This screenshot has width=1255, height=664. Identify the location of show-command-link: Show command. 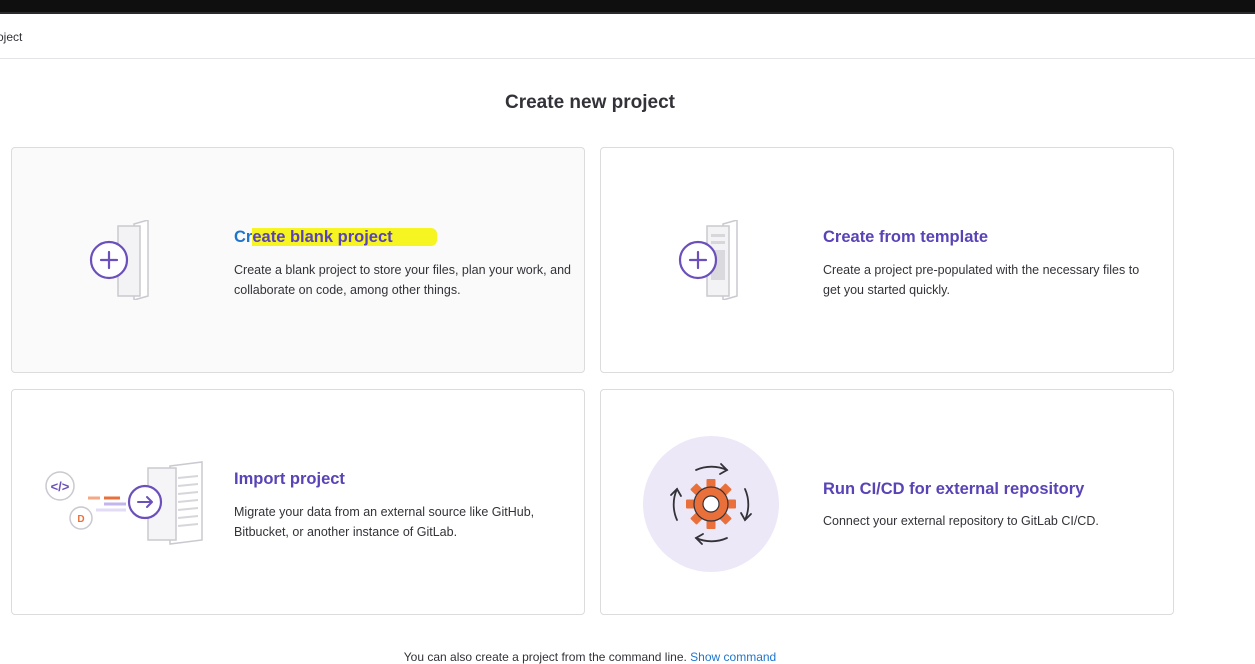
(733, 657).